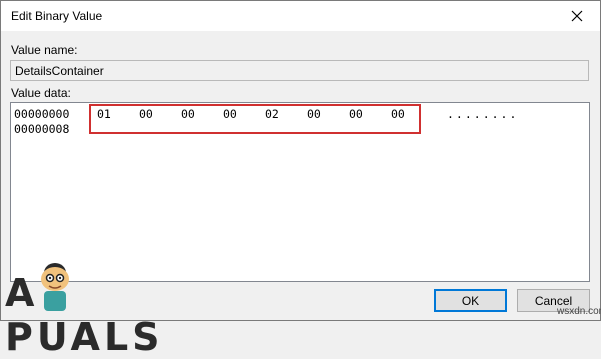  Describe the element at coordinates (57, 16) in the screenshot. I see `window-title: Edit Binary Value` at that location.